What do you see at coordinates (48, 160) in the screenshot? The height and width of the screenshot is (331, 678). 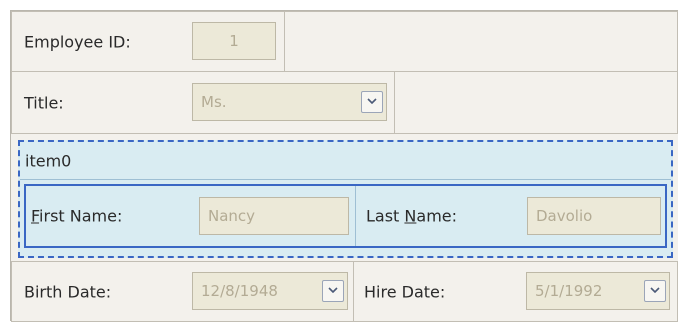 I see `group-caption: item0` at bounding box center [48, 160].